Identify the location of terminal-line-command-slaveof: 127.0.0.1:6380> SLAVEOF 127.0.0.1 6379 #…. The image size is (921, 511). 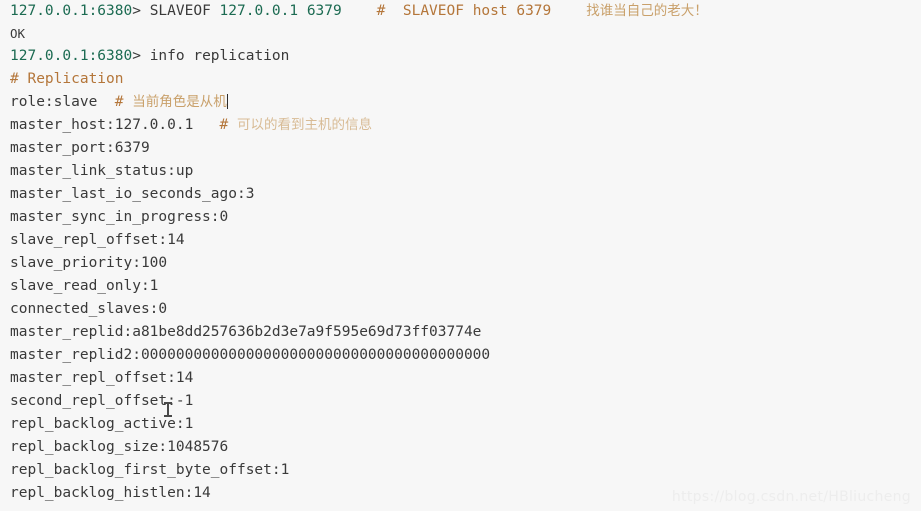
(460, 11).